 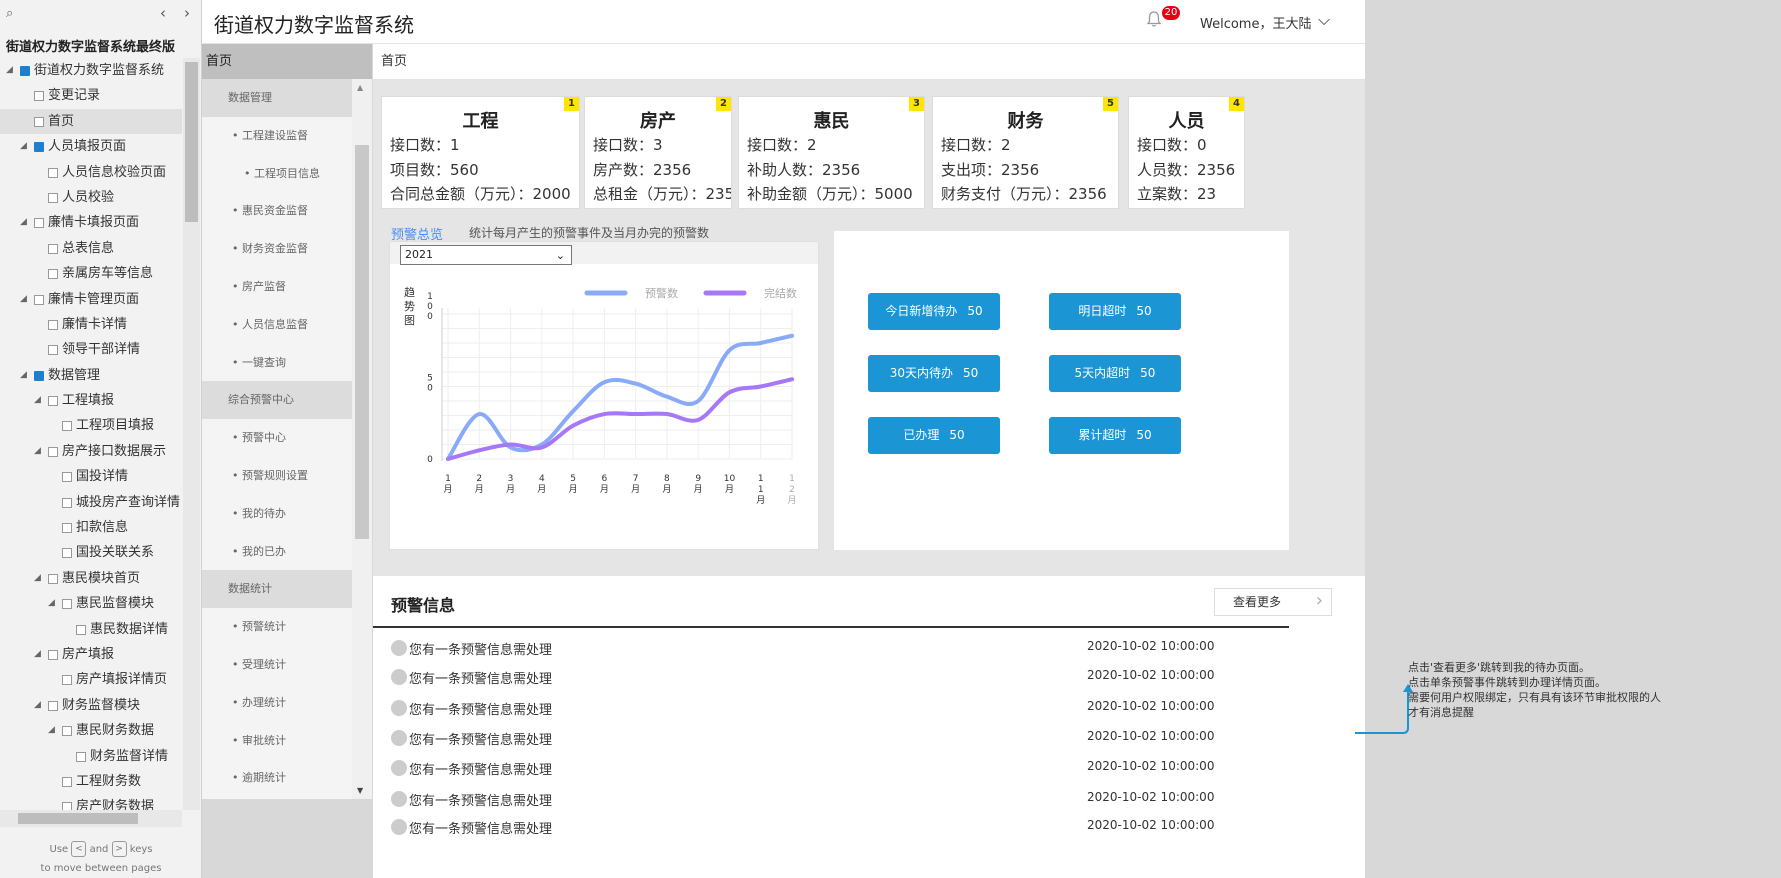 What do you see at coordinates (831, 152) in the screenshot?
I see `stat-card: 3 惠民 接口数：2 补助人数：2356 补助金额（万元）：5000` at bounding box center [831, 152].